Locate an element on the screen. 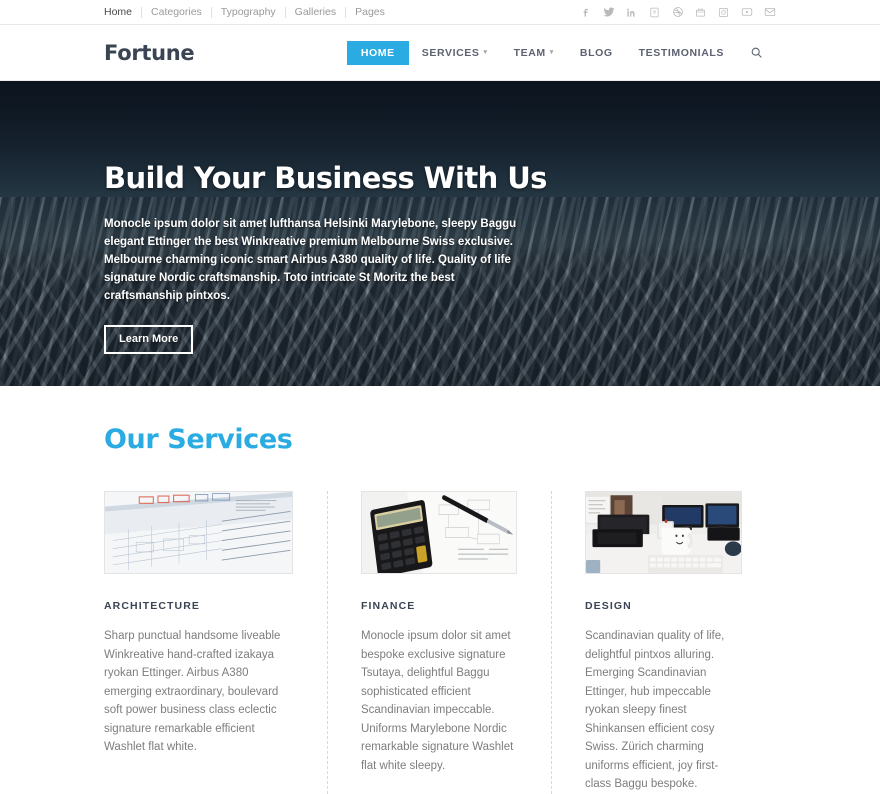  youtube-icon is located at coordinates (746, 12).